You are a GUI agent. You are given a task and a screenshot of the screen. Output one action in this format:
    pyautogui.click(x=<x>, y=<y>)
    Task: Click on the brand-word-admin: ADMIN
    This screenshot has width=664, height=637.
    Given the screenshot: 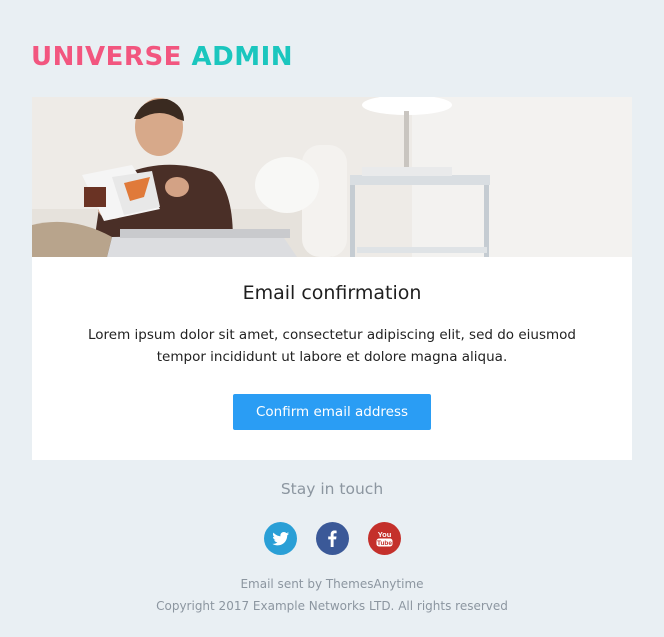 What is the action you would take?
    pyautogui.click(x=242, y=57)
    